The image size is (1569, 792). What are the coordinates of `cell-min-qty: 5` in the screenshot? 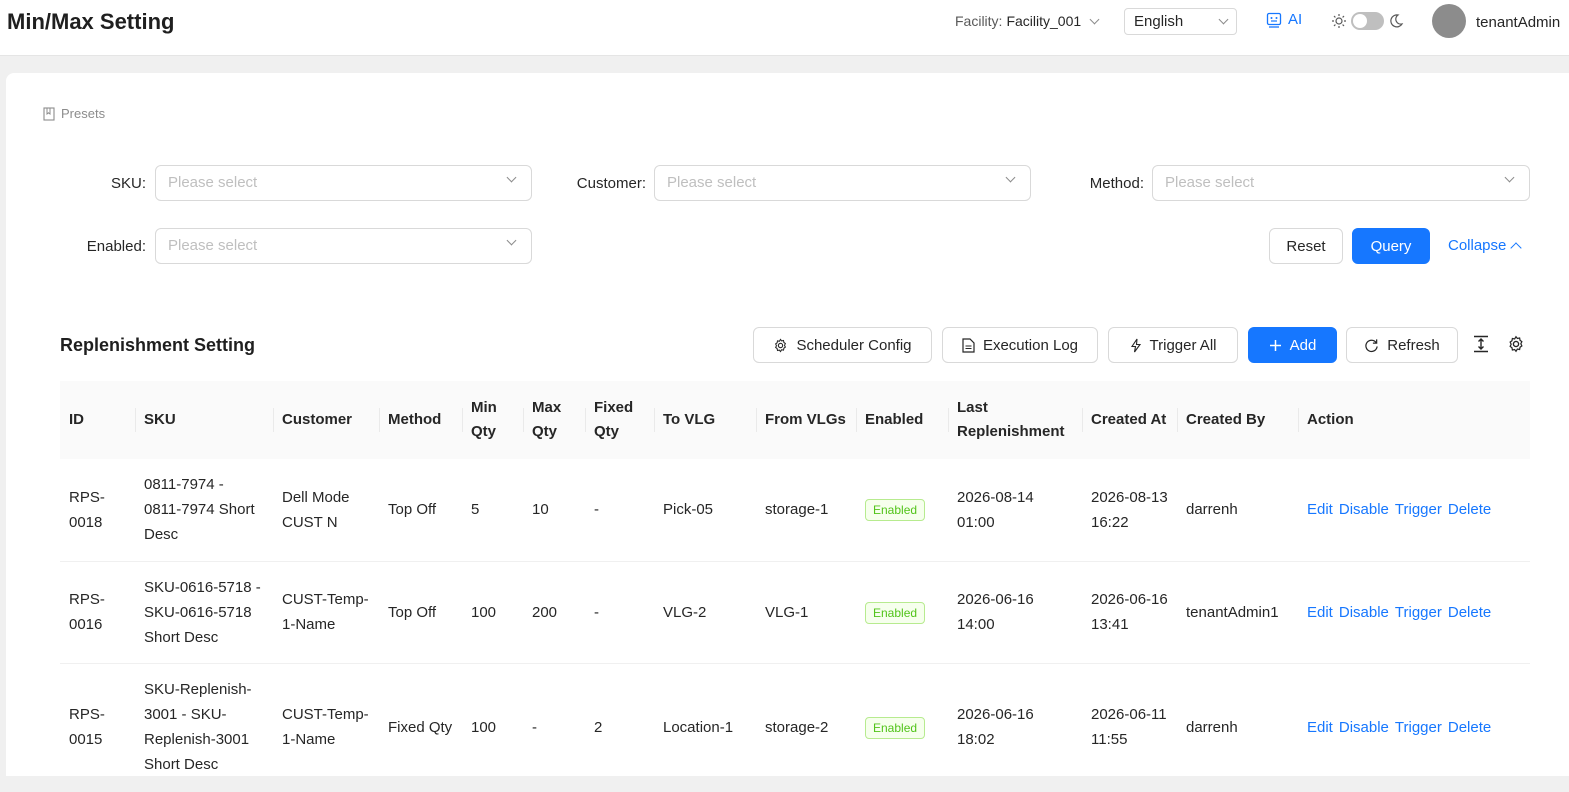 It's located at (492, 510).